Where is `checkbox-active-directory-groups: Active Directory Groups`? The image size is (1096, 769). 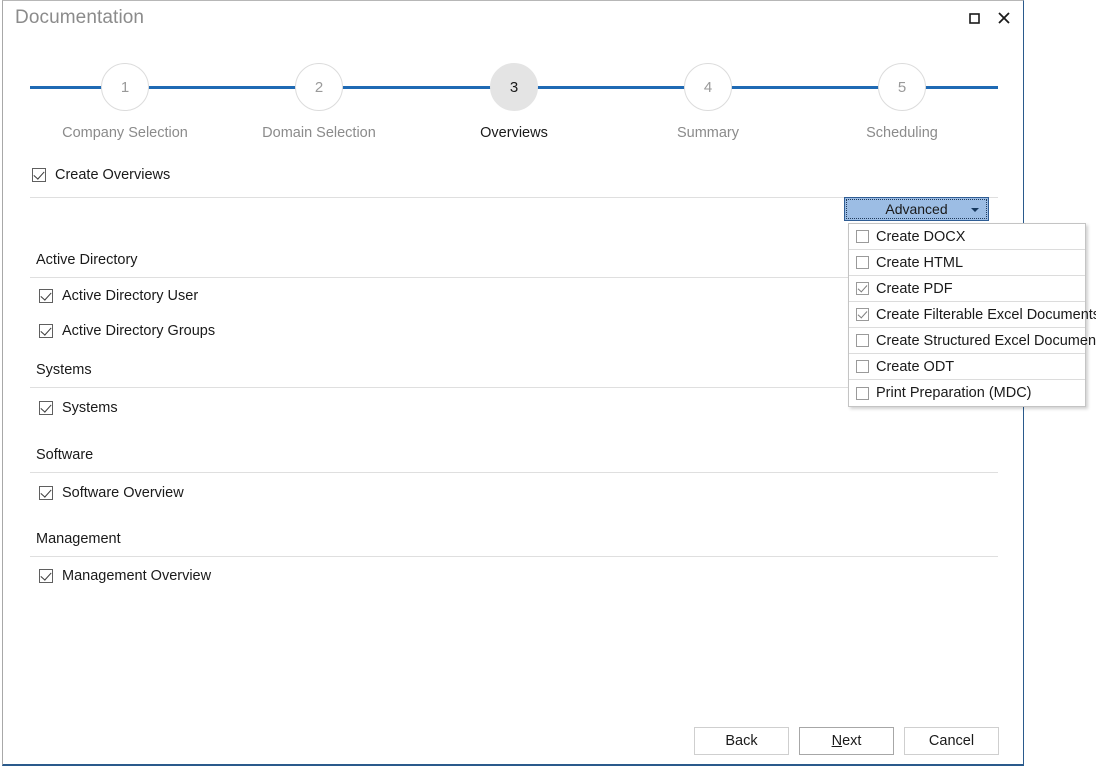
checkbox-active-directory-groups: Active Directory Groups is located at coordinates (127, 331).